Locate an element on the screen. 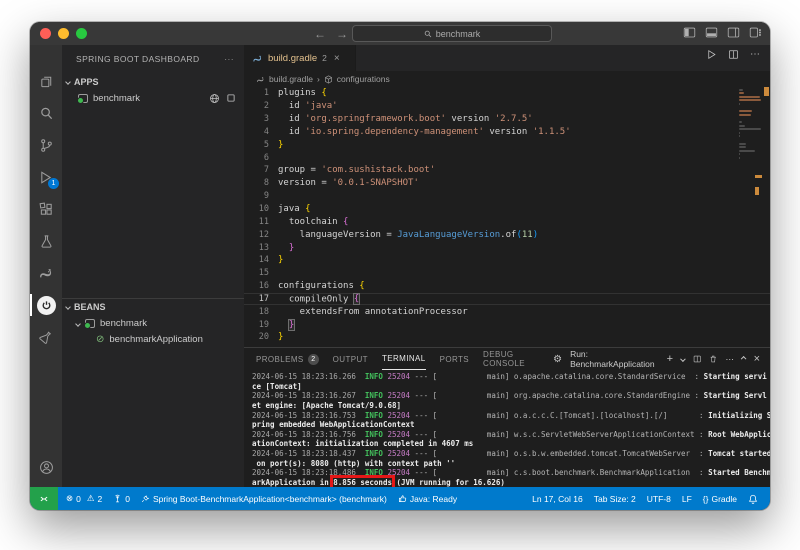 The image size is (800, 550). code-line: 2 id 'java' is located at coordinates (507, 106).